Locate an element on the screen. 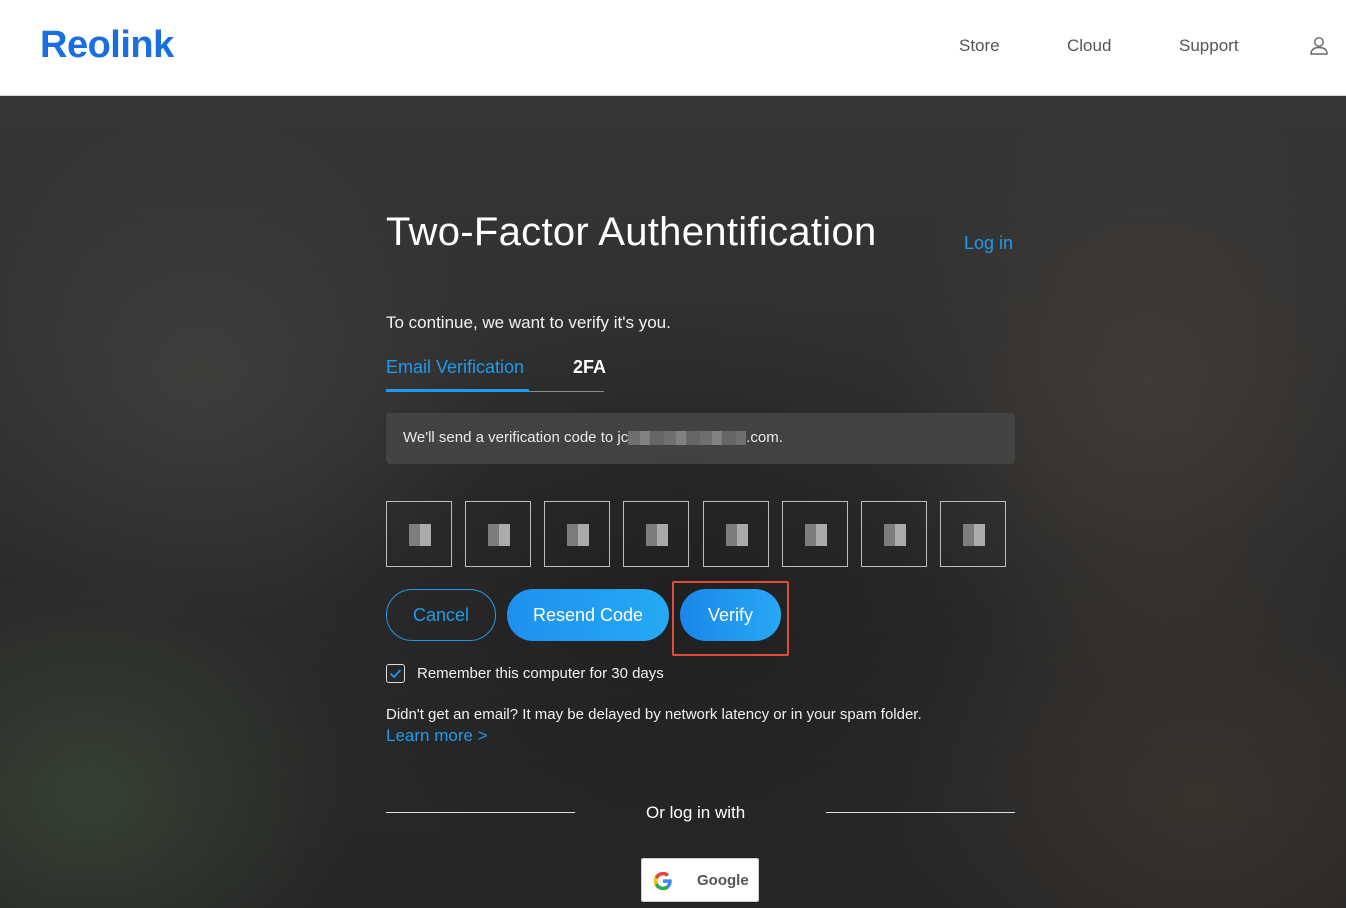  google-label: Google is located at coordinates (723, 880).